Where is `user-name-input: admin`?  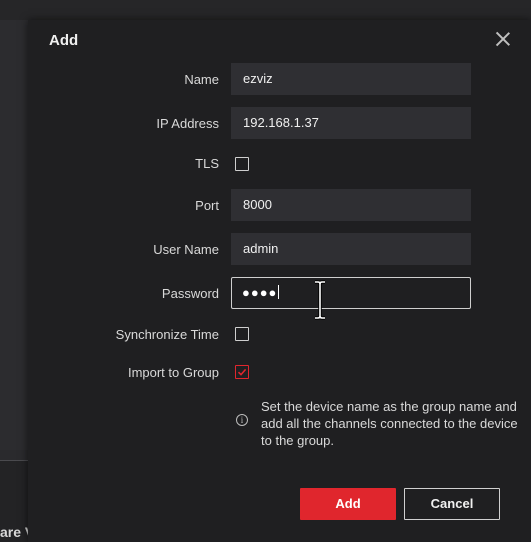 user-name-input: admin is located at coordinates (351, 249).